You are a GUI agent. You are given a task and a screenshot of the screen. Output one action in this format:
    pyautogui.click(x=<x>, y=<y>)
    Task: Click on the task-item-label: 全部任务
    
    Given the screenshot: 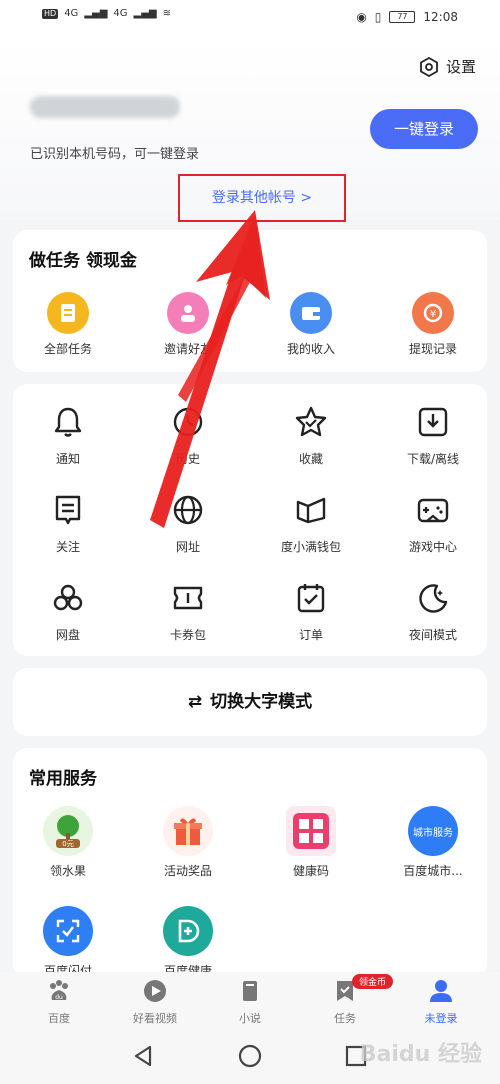 What is the action you would take?
    pyautogui.click(x=67, y=349)
    